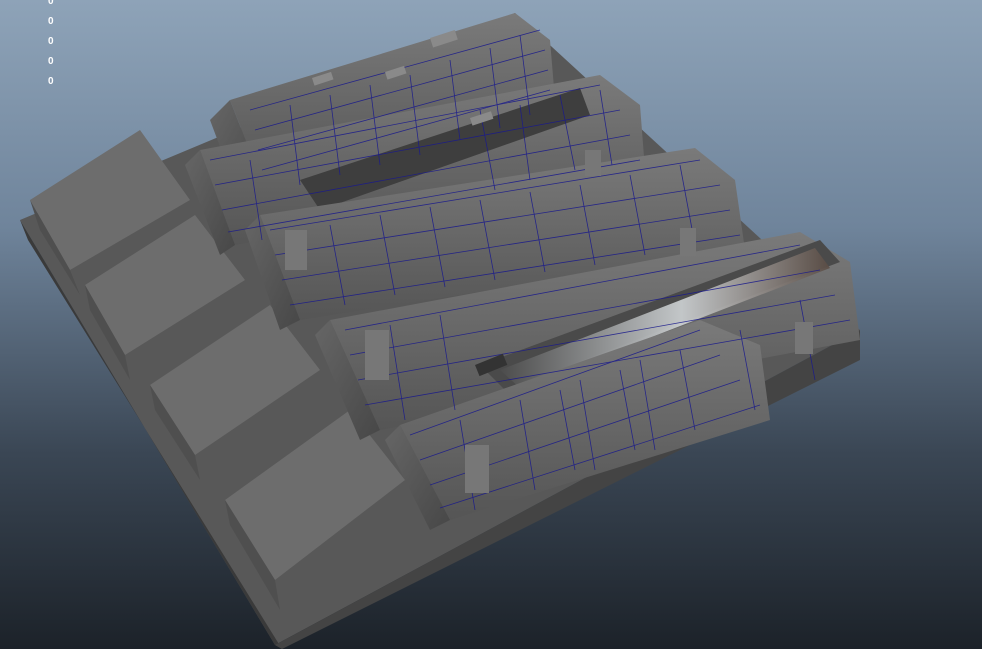 This screenshot has height=649, width=982. Describe the element at coordinates (51, 61) in the screenshot. I see `hud-line-4: 0` at that location.